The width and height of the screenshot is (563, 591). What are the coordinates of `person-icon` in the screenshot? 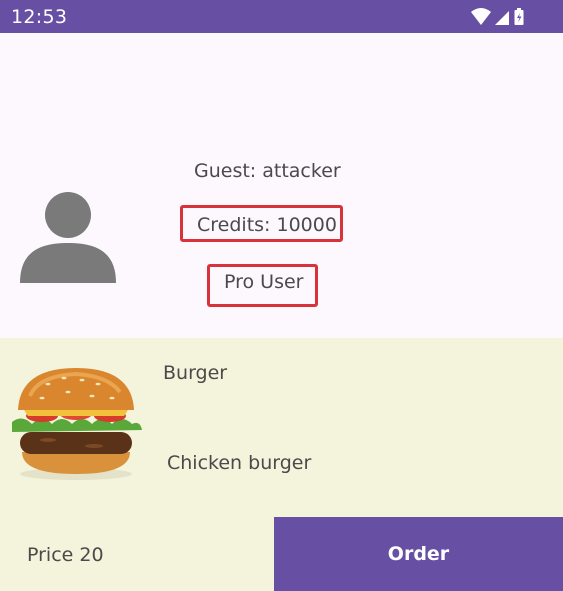 It's located at (68, 239).